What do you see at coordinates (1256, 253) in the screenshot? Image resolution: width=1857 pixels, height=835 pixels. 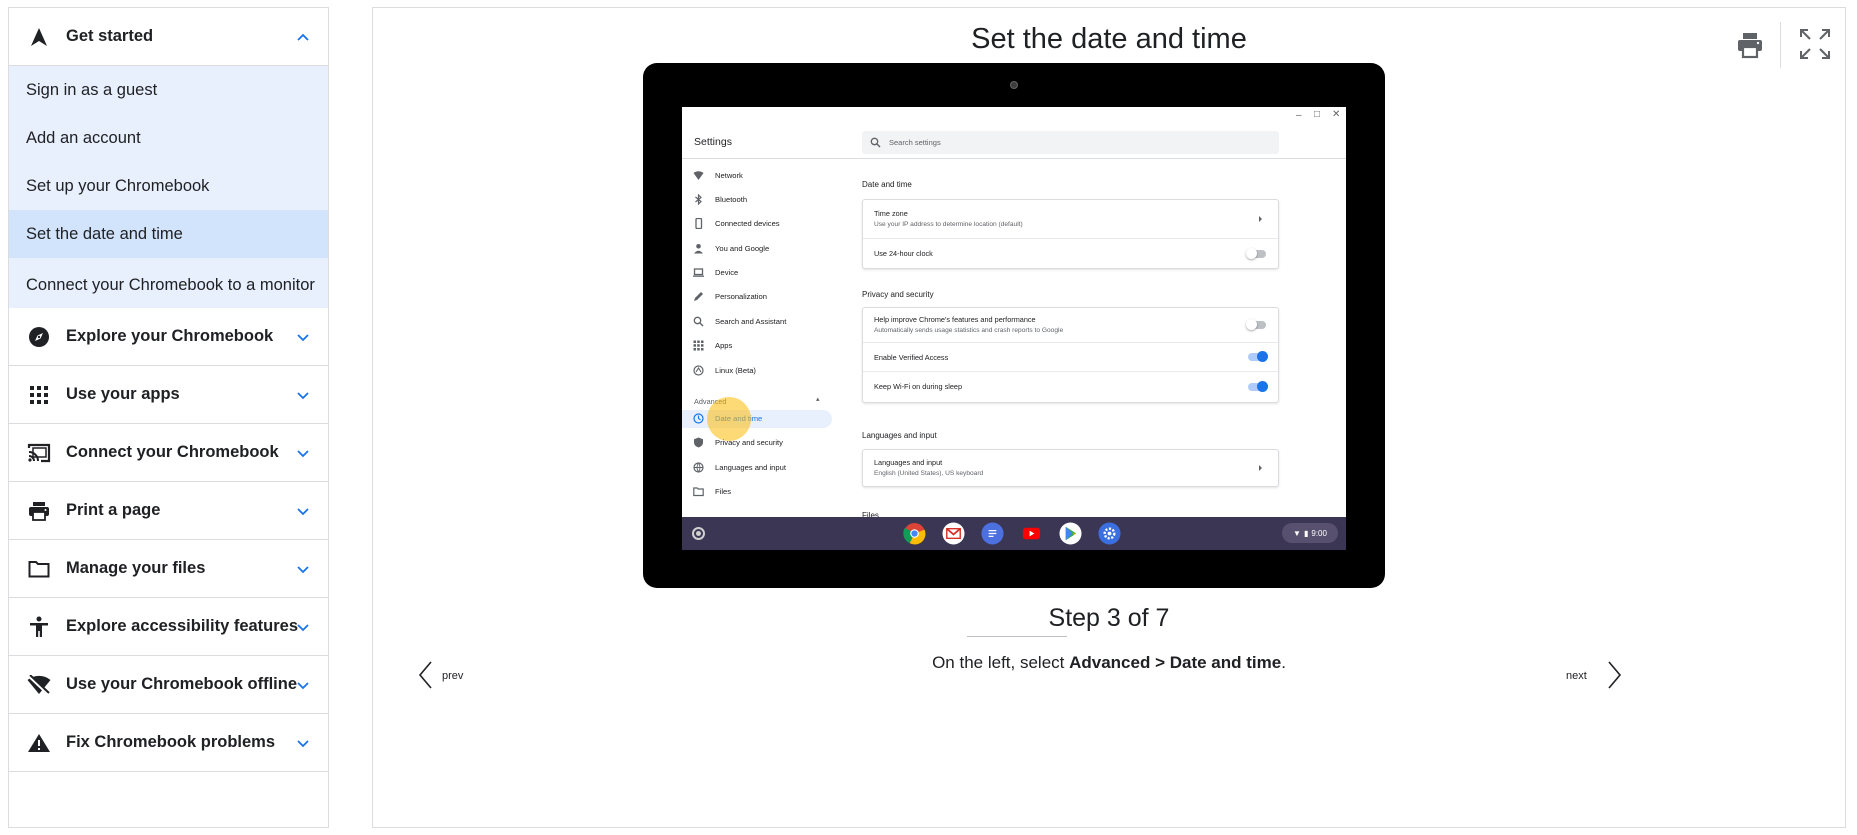 I see `toggle-24-hour` at bounding box center [1256, 253].